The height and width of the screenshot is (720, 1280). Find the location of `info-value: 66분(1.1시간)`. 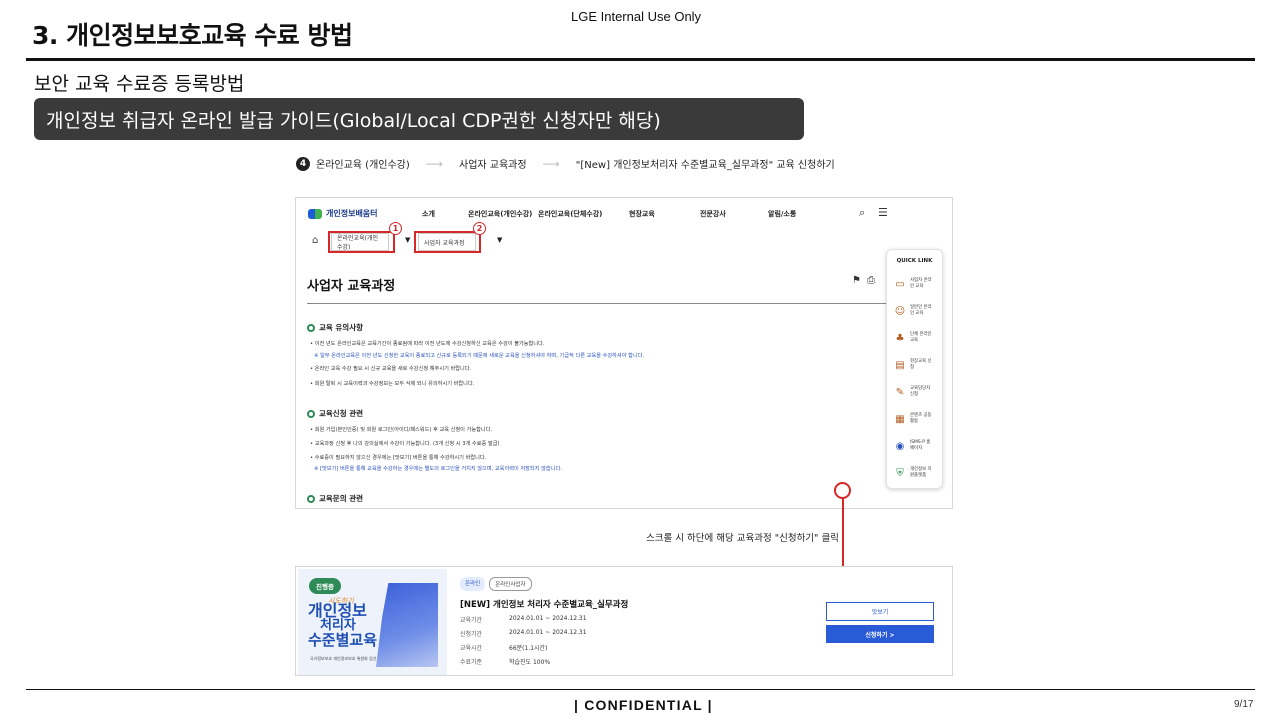

info-value: 66분(1.1시간) is located at coordinates (528, 648).